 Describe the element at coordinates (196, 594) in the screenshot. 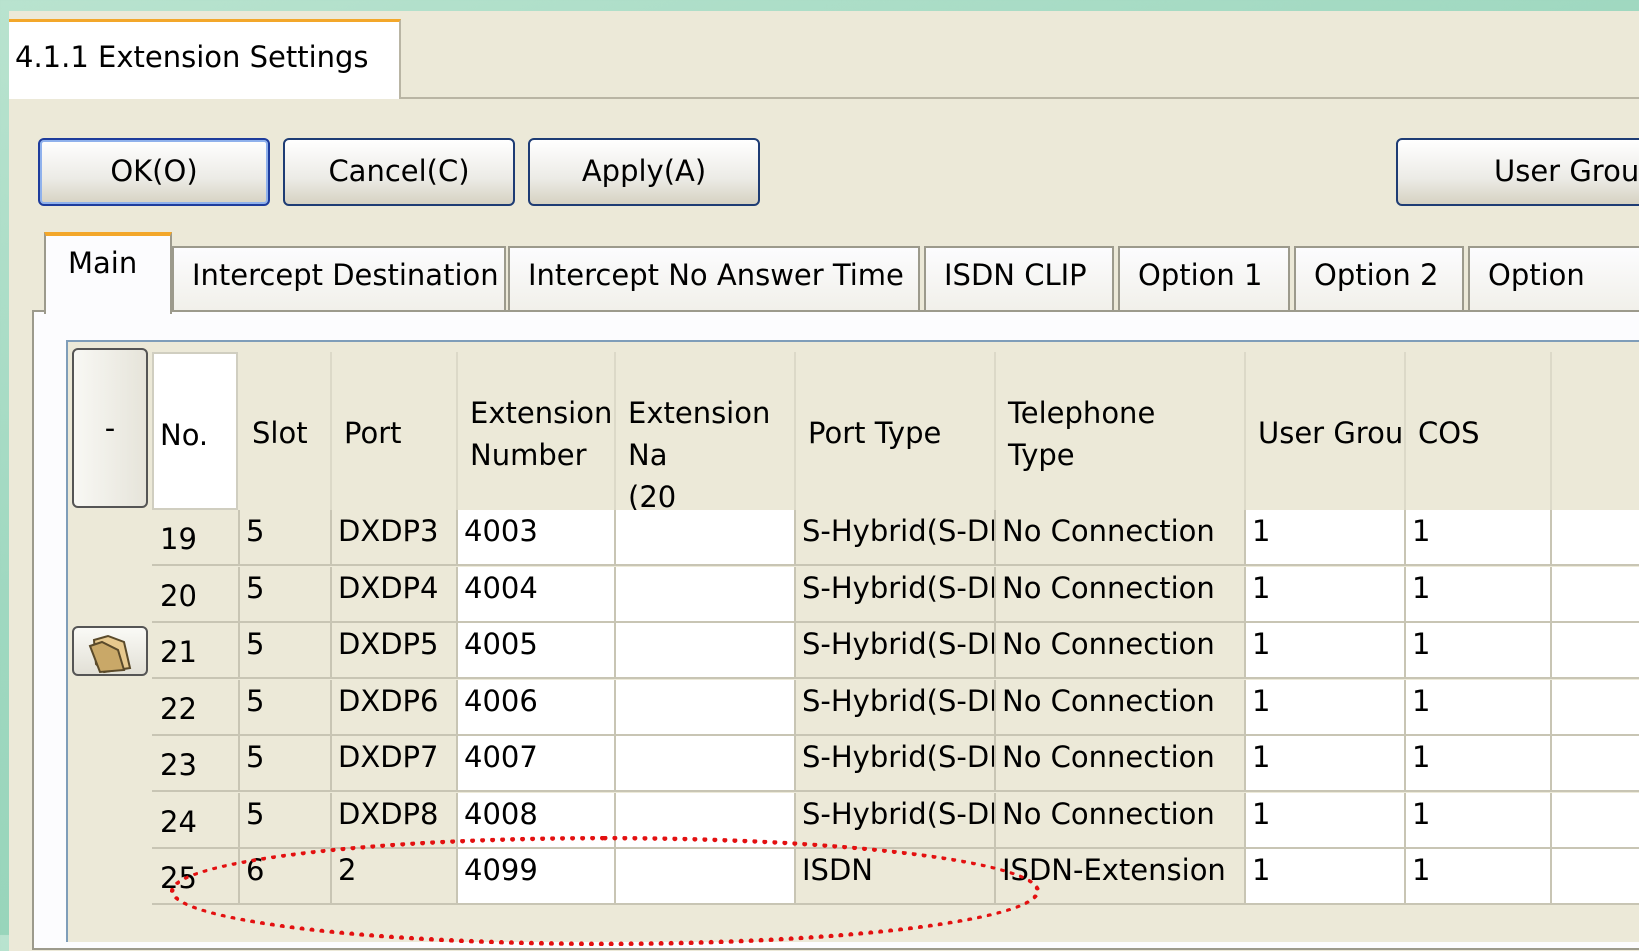

I see `row-number: 20` at that location.